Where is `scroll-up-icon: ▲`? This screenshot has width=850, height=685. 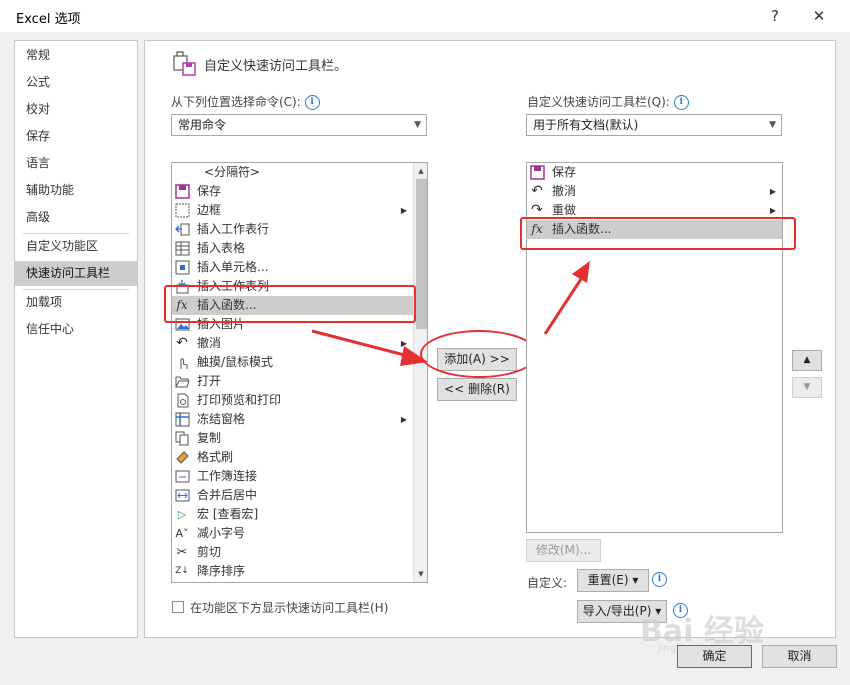
scroll-up-icon: ▲ is located at coordinates (420, 171).